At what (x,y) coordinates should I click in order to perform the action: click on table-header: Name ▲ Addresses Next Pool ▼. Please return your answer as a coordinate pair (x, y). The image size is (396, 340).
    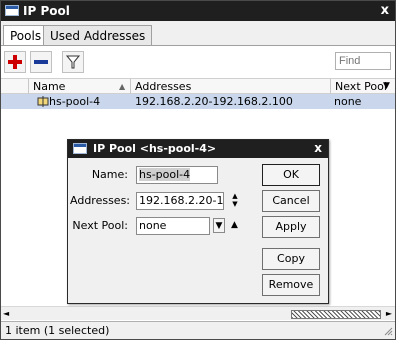
    Looking at the image, I should click on (198, 86).